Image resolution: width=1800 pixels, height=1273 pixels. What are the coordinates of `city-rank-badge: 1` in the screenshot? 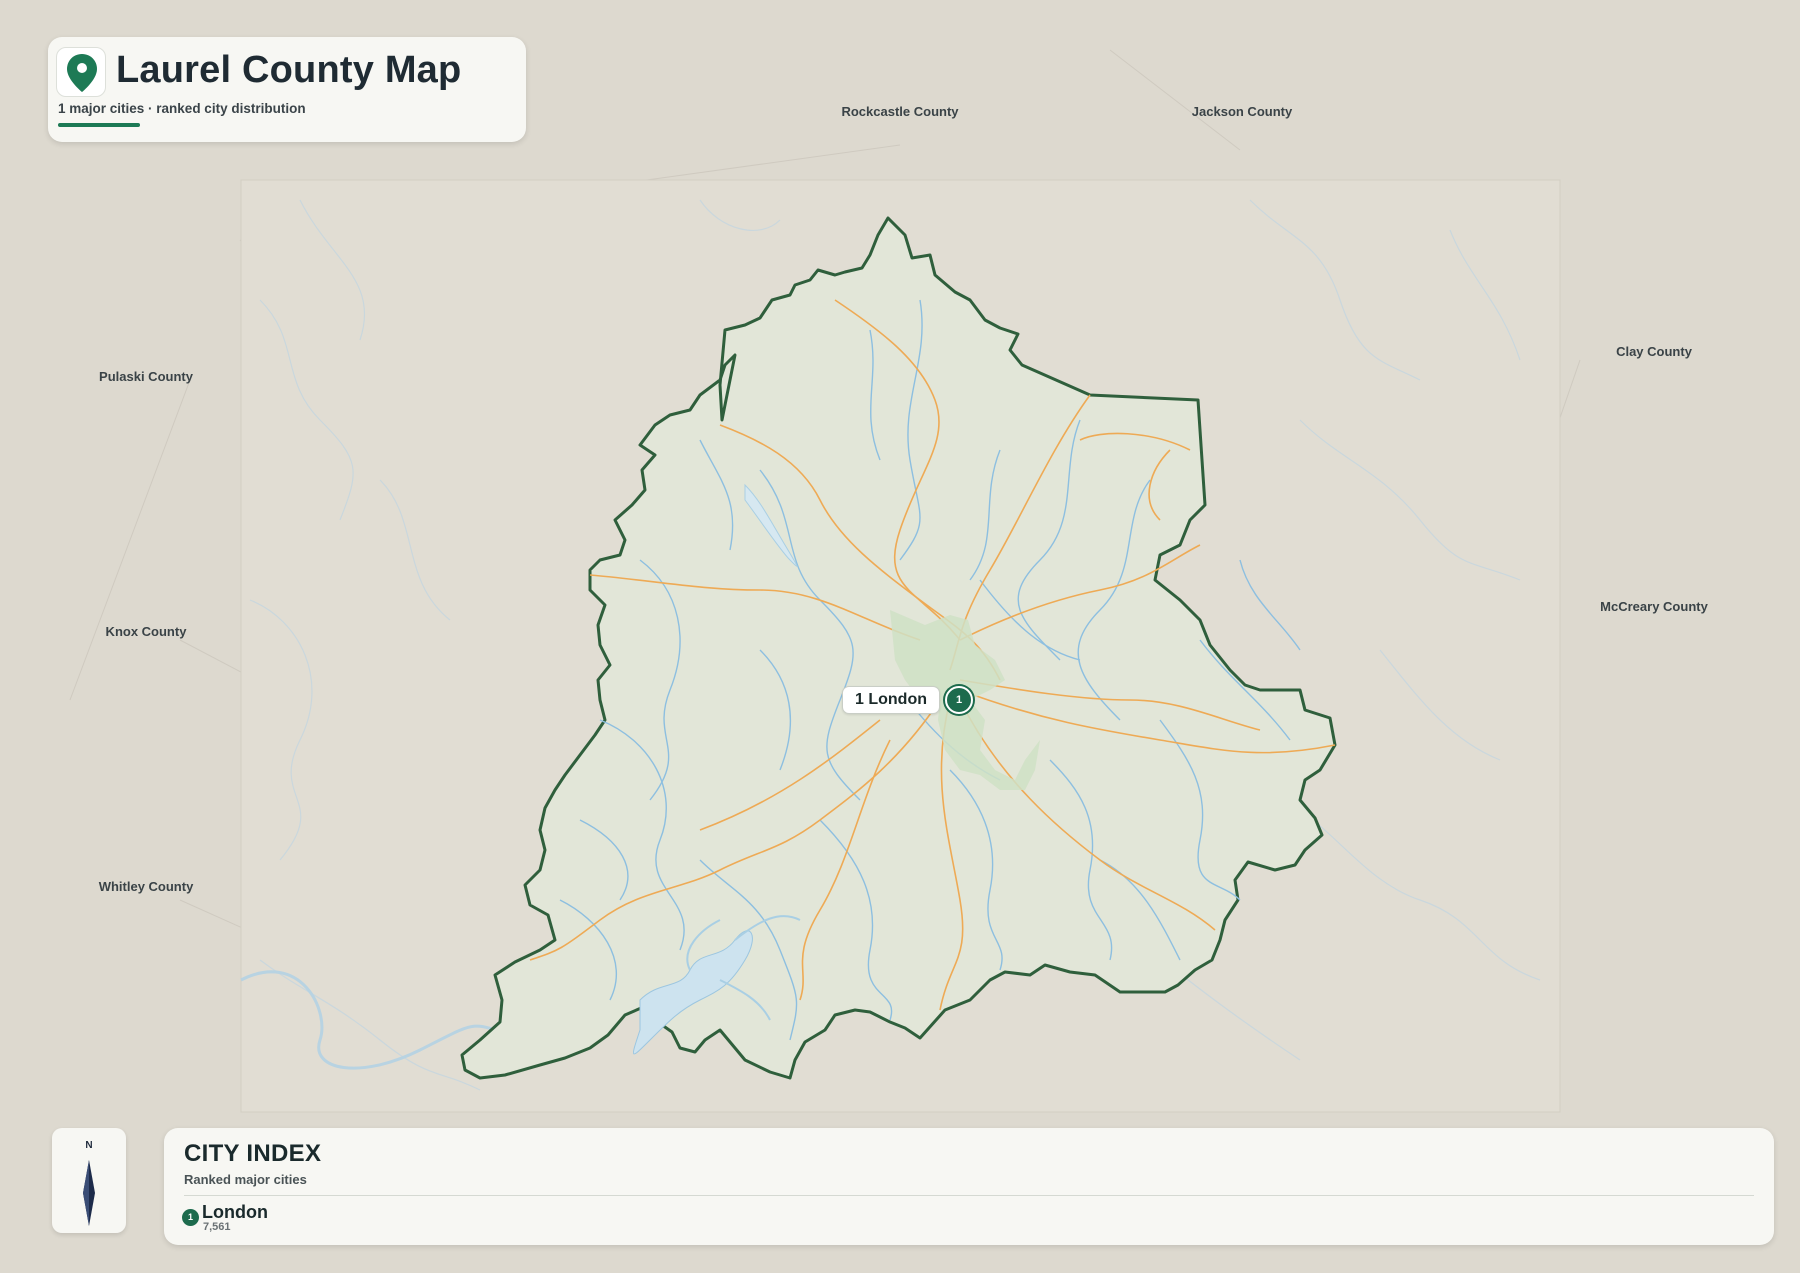 It's located at (190, 1217).